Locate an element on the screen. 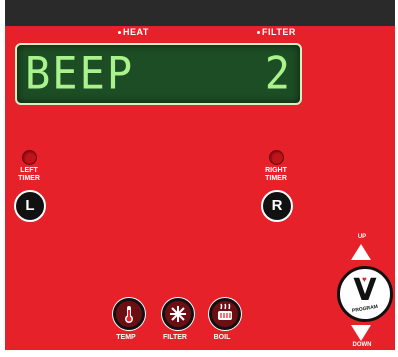 Image resolution: width=398 pixels, height=357 pixels. right-timer-label-line1: RIGHT is located at coordinates (276, 170).